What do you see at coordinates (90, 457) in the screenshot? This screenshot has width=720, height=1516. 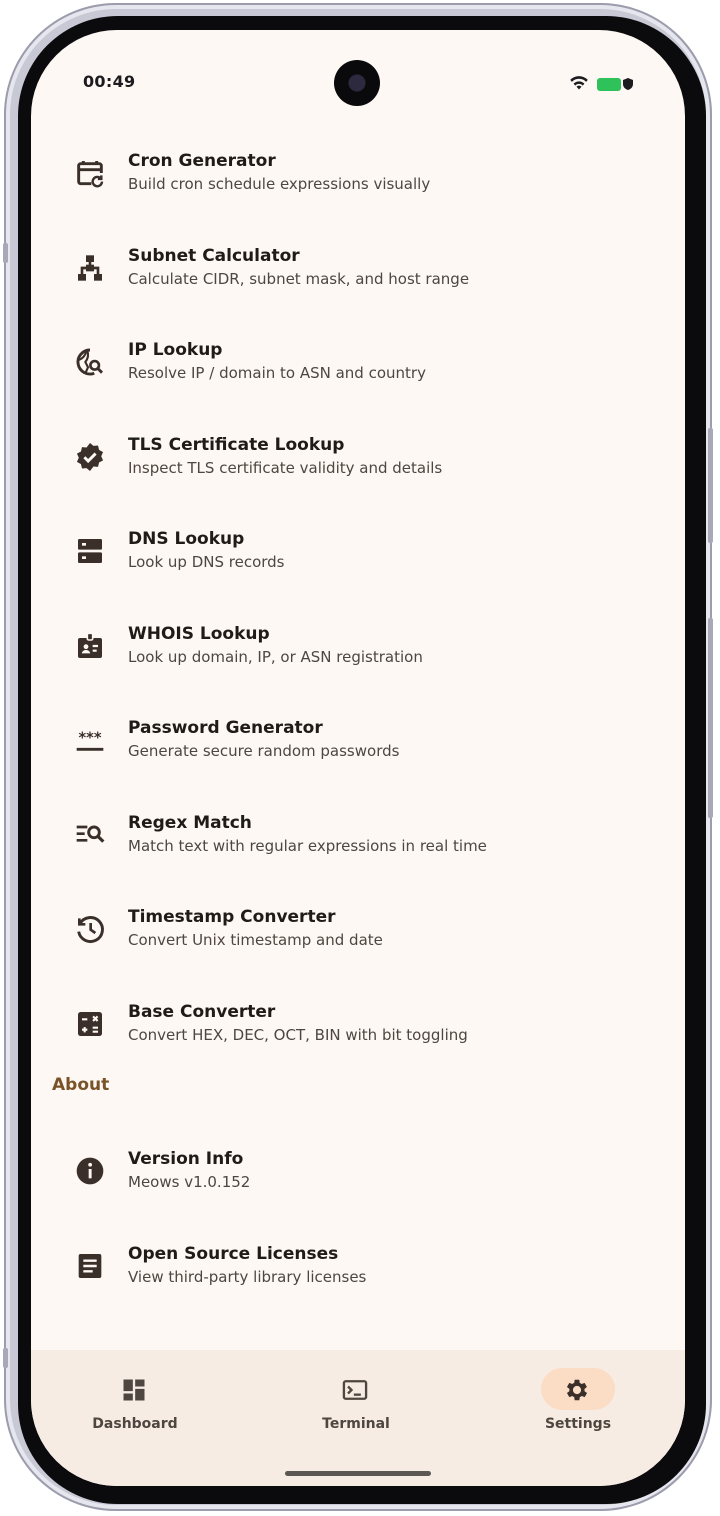 I see `verified-badge-icon` at bounding box center [90, 457].